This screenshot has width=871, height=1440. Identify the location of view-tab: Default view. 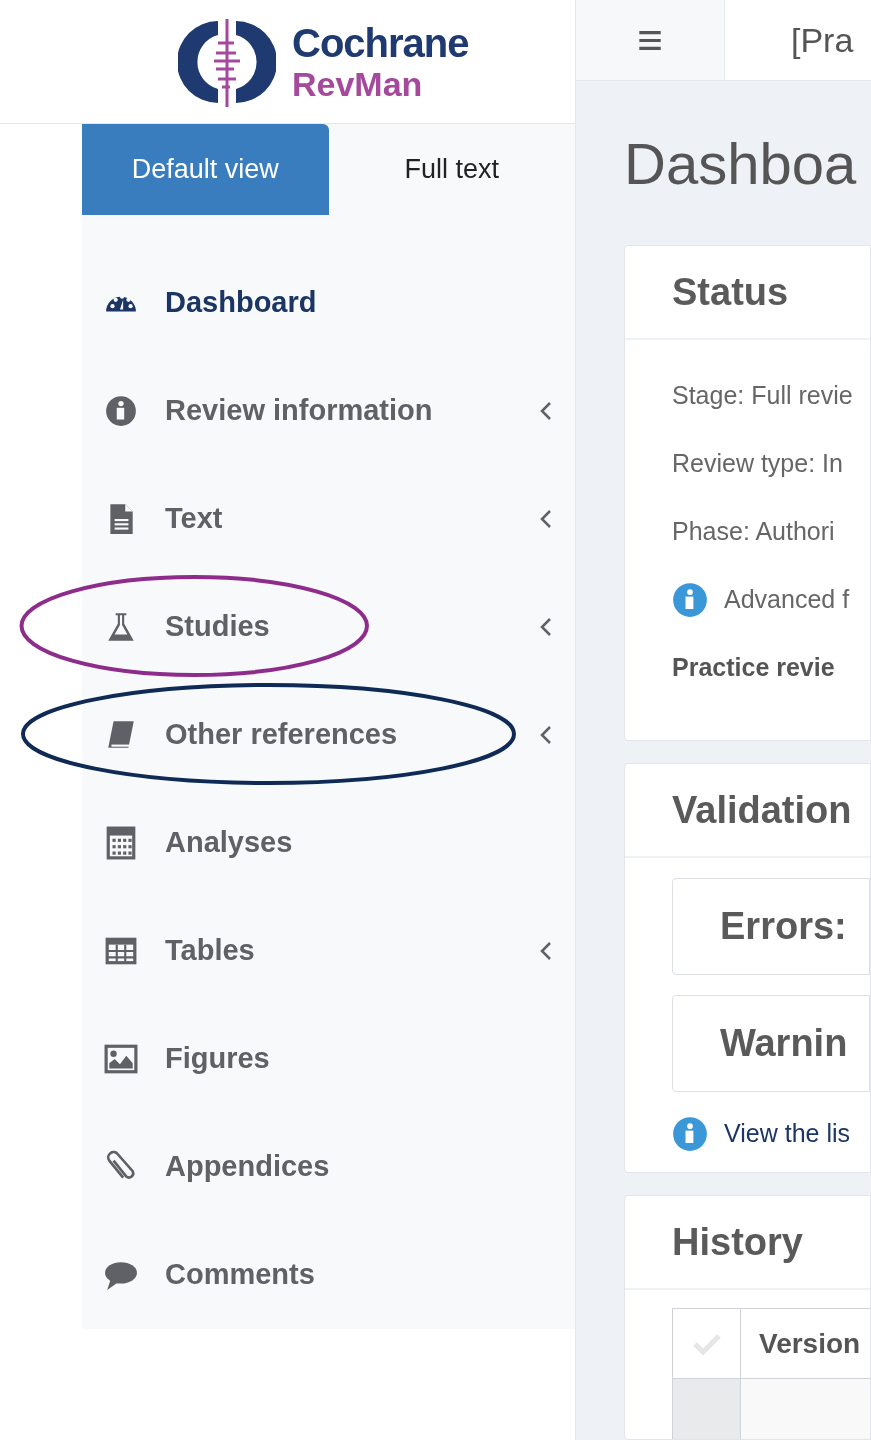
(205, 169).